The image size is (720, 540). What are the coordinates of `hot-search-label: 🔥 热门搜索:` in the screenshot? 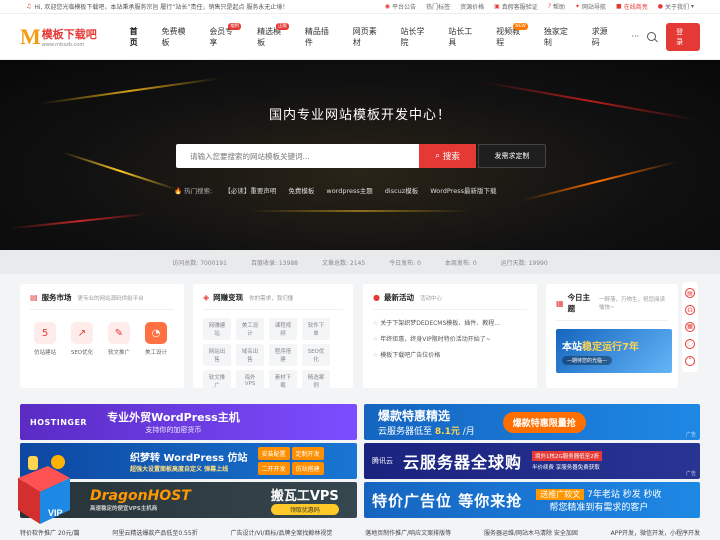 It's located at (193, 191).